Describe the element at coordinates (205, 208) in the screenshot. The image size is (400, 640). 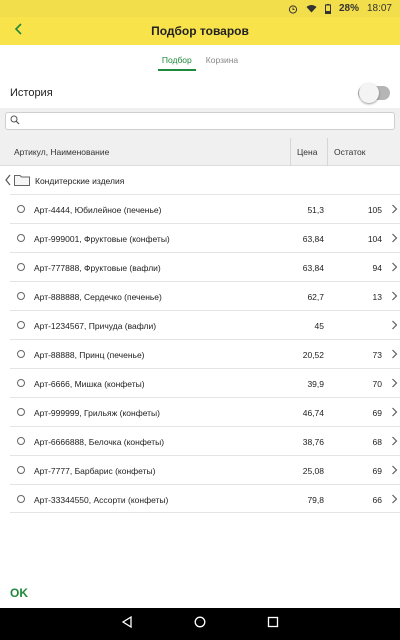
I see `table-row: Арт-4444, Юбилейное (печенье) 51,3 105` at that location.